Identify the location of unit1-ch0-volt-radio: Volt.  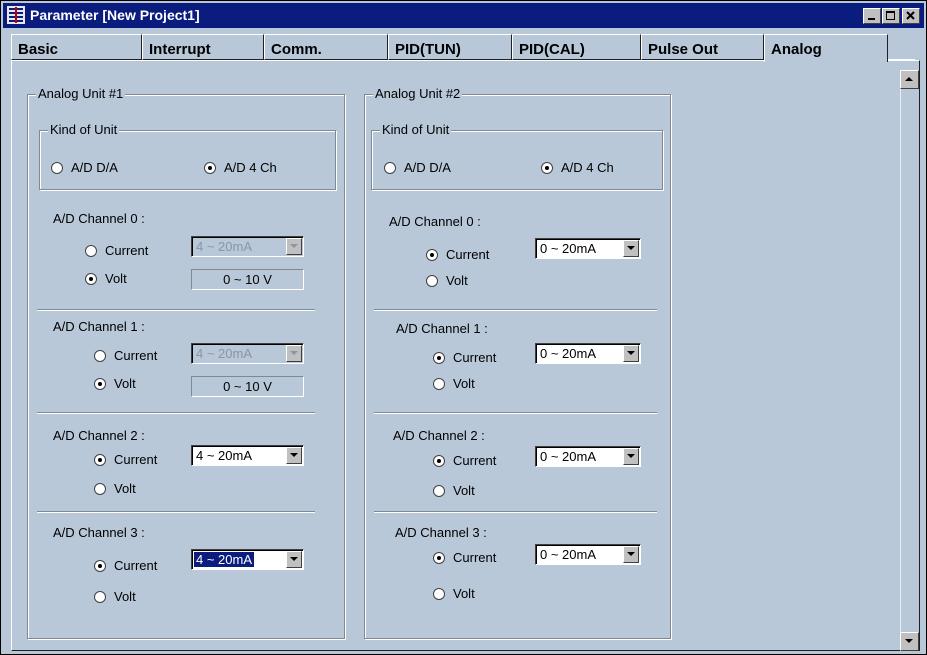
(106, 278).